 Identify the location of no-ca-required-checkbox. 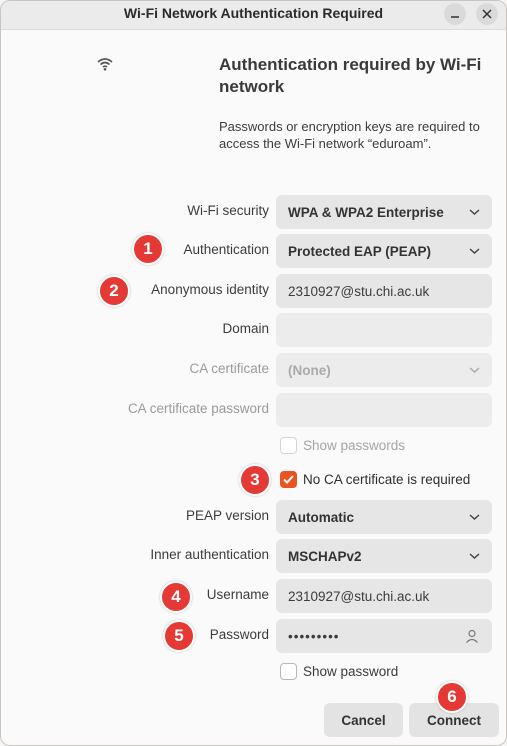
(288, 479).